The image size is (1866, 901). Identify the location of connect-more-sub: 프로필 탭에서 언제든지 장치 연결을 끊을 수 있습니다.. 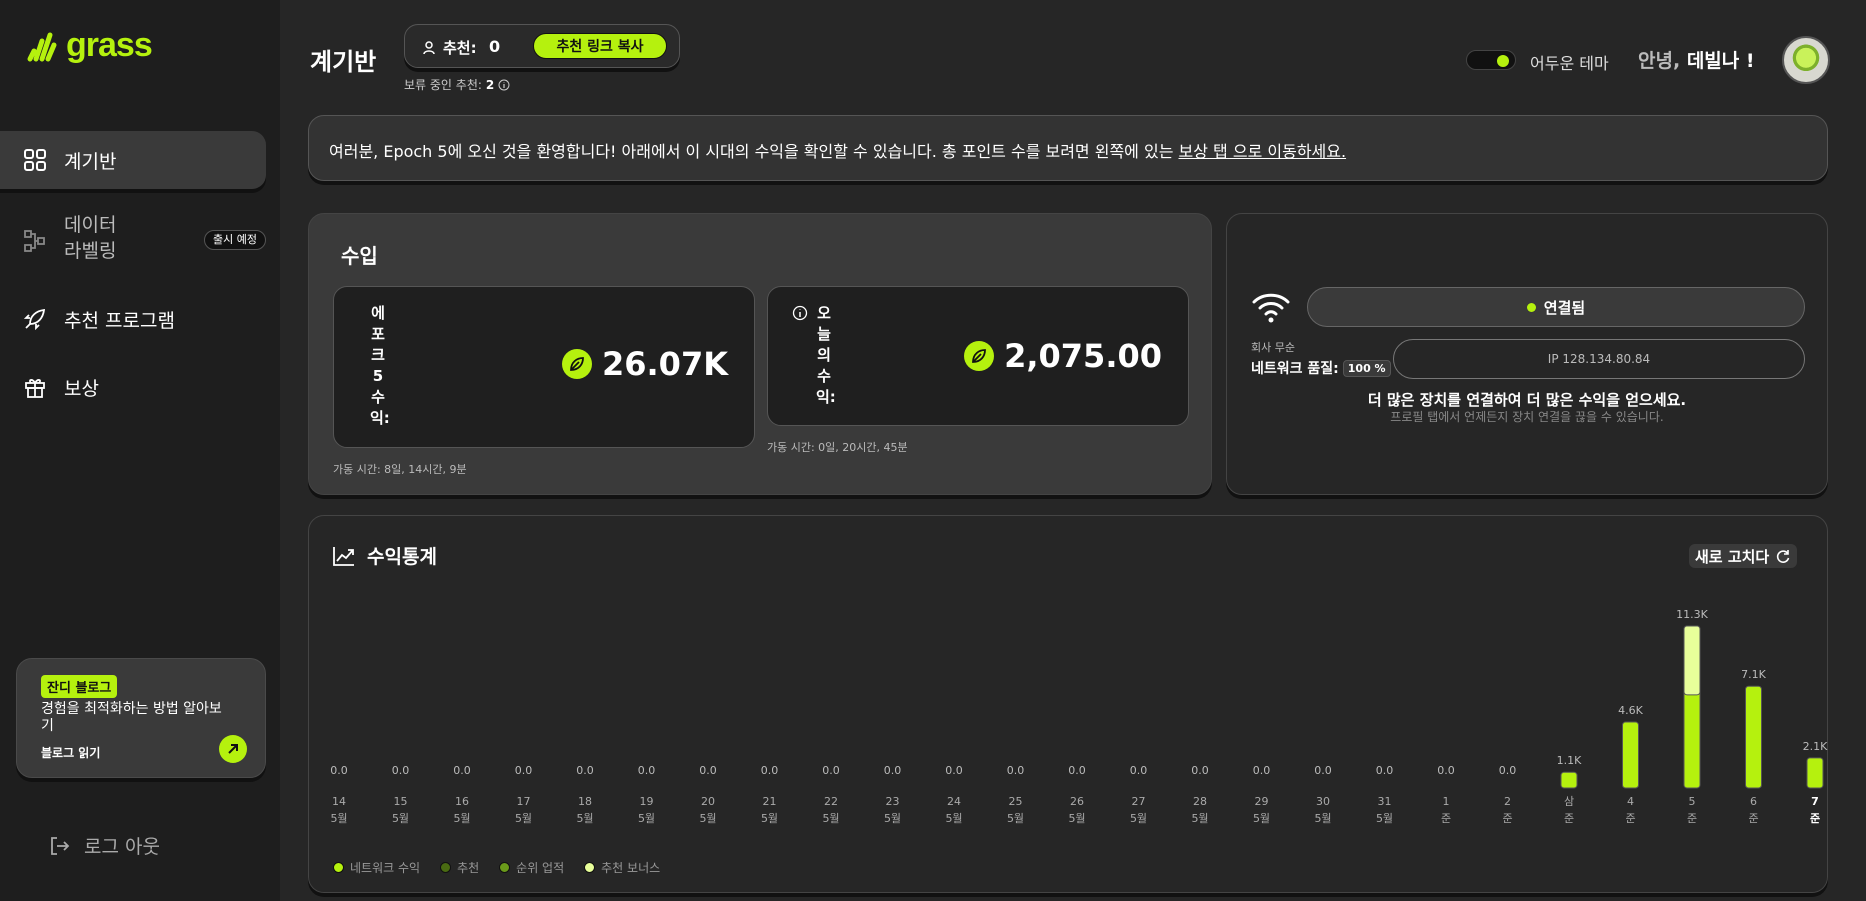
(1527, 417).